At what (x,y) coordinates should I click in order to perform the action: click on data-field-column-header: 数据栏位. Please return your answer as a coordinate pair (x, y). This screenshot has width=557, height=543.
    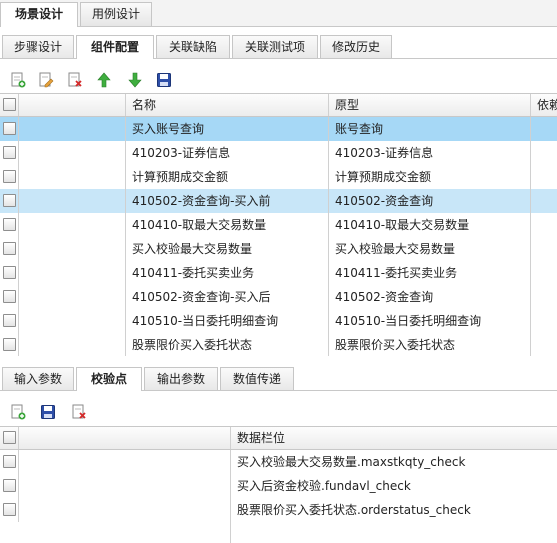
    Looking at the image, I should click on (393, 438).